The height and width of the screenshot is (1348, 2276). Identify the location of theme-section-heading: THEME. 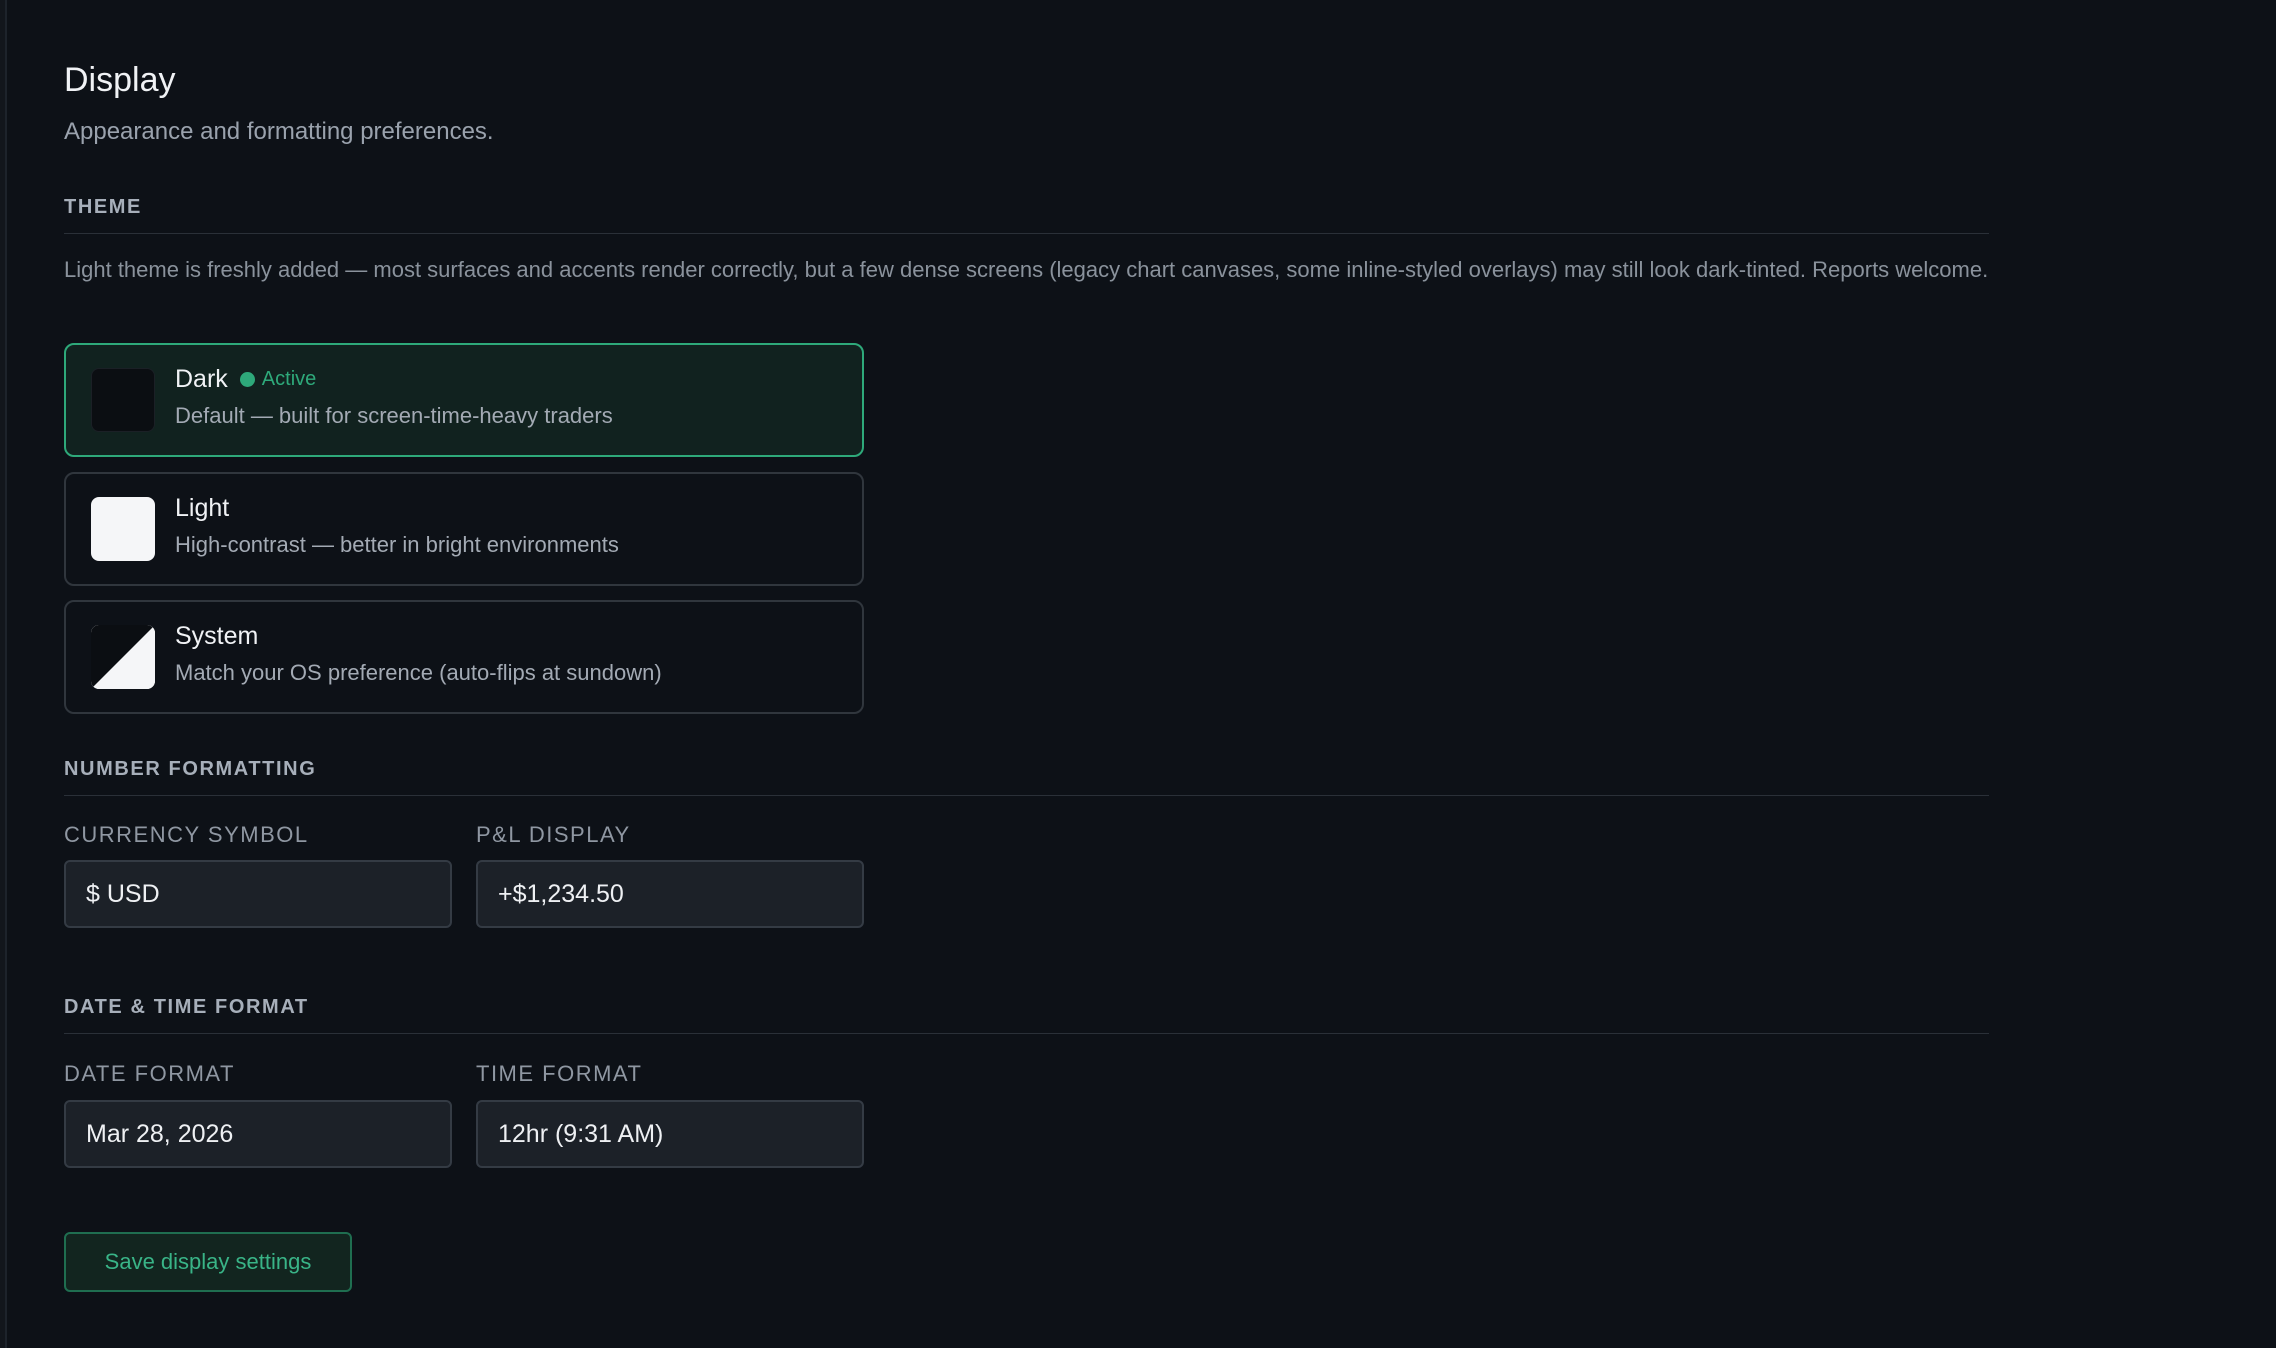
(1026, 215).